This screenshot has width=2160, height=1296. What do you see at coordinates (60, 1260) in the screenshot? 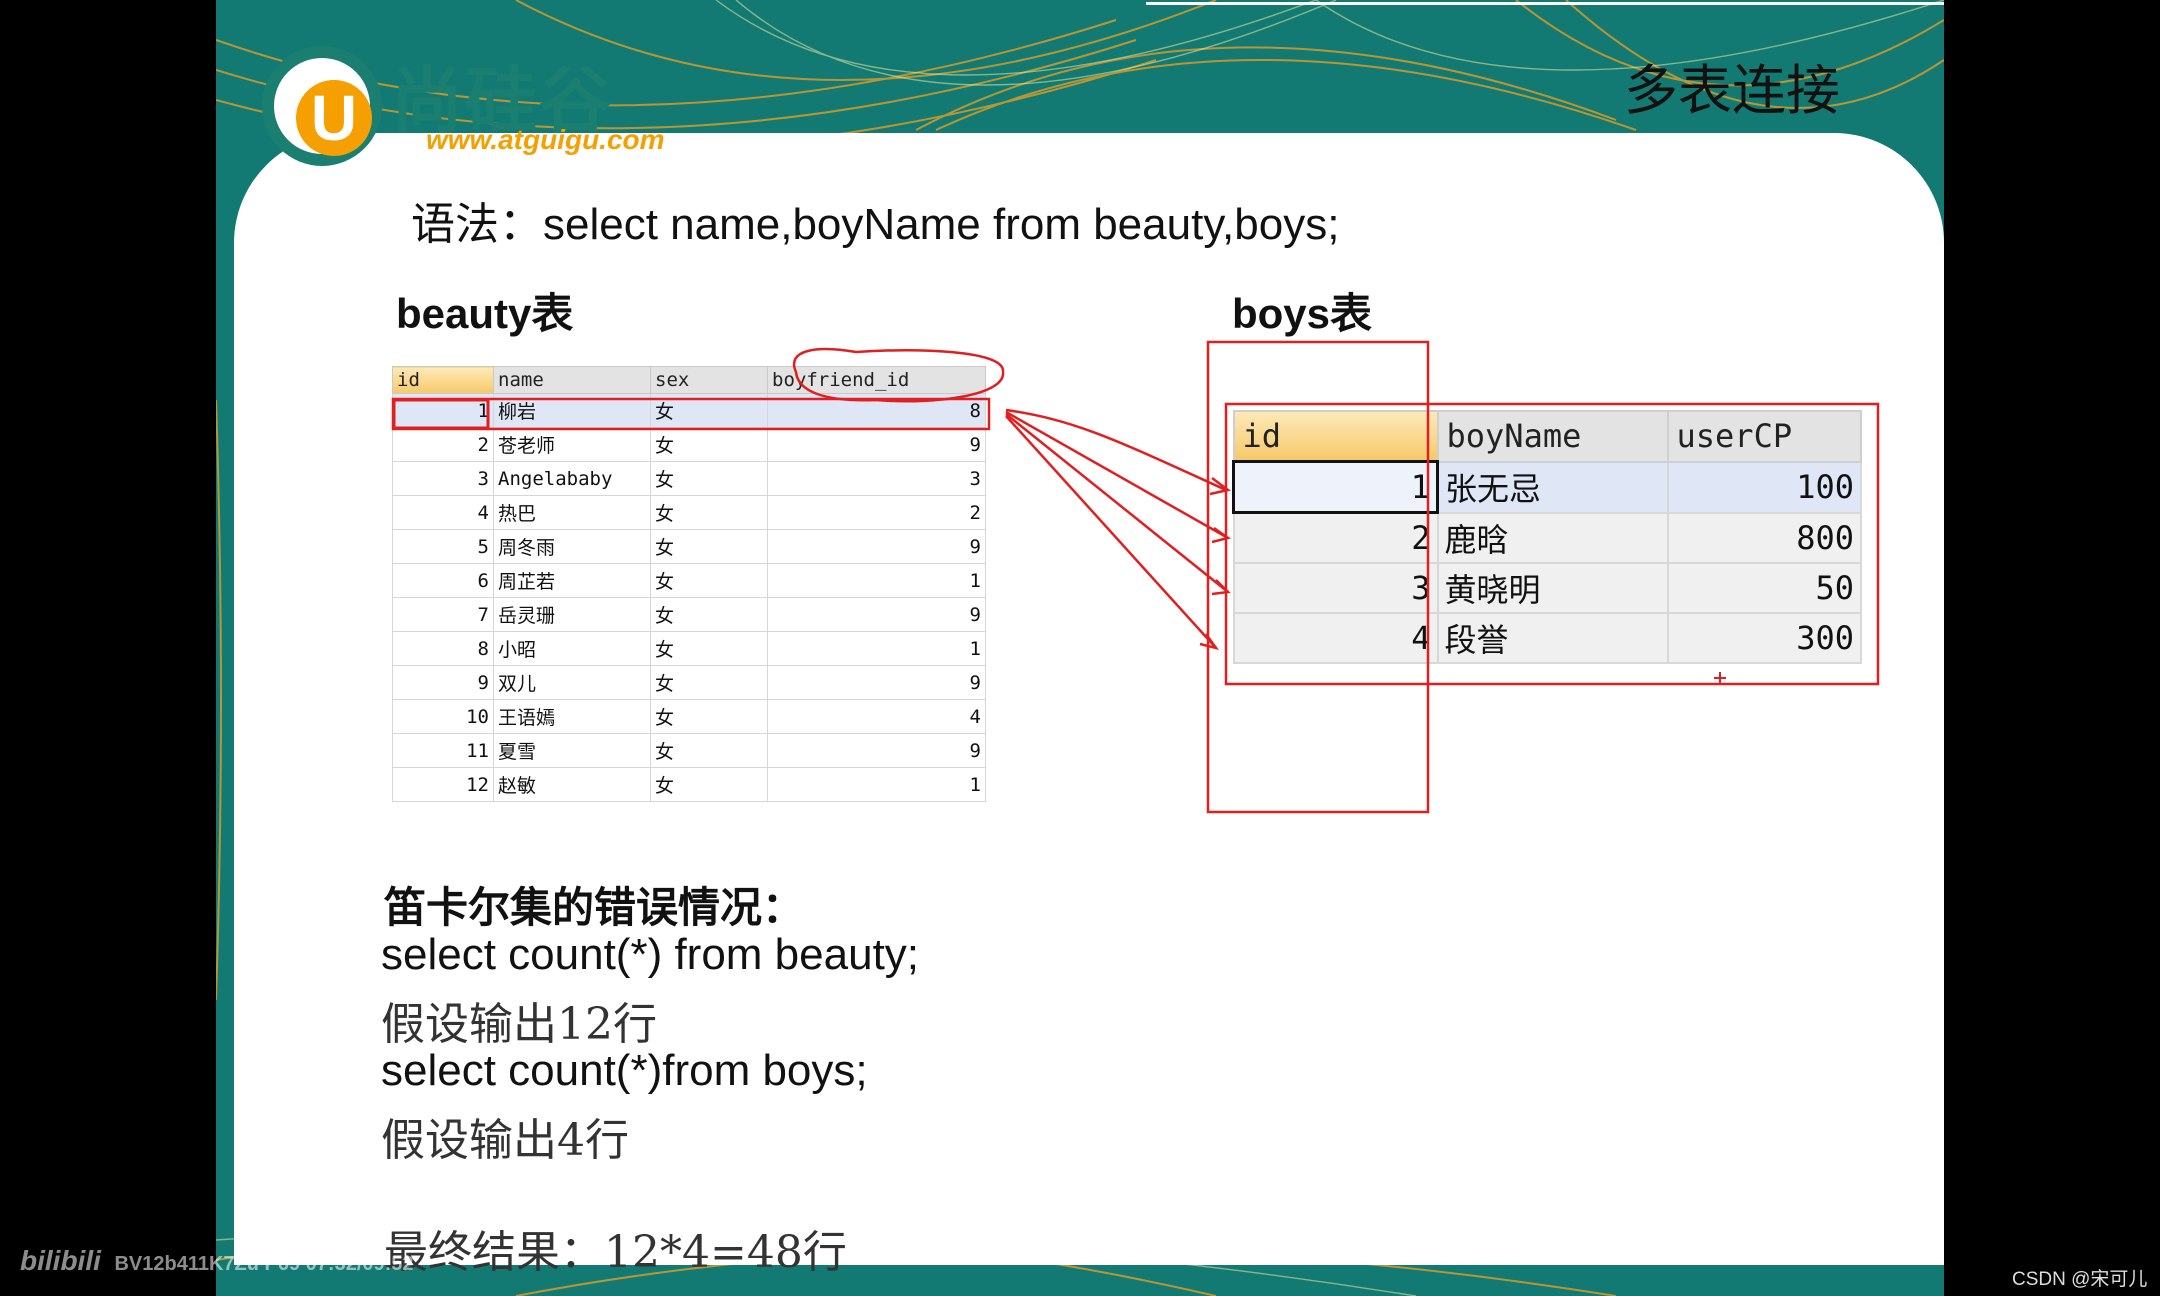
I see `bilibili-logo: bilibili` at bounding box center [60, 1260].